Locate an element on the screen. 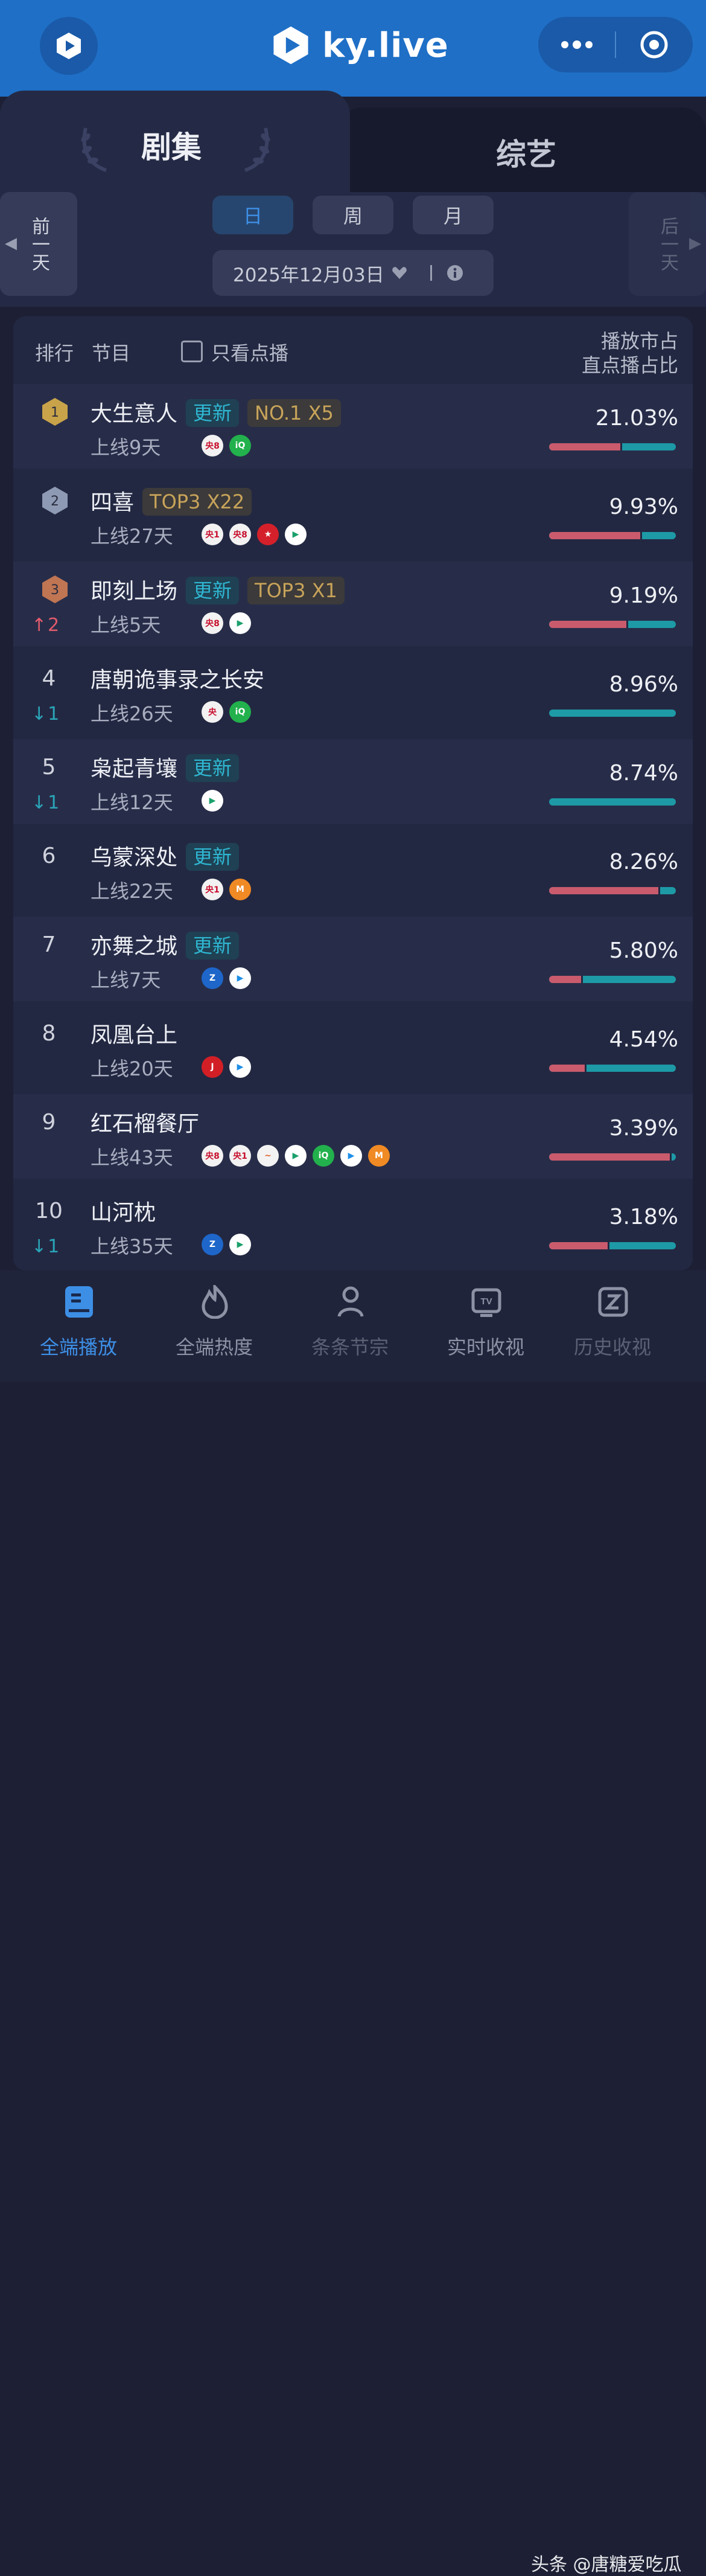  program-title: 凤凰台上 is located at coordinates (134, 1033).